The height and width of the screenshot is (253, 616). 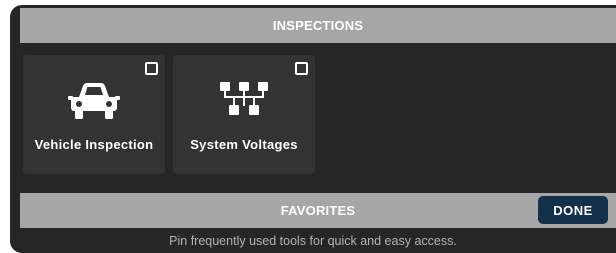 I want to click on tile-system-voltages: System Voltages, so click(x=244, y=114).